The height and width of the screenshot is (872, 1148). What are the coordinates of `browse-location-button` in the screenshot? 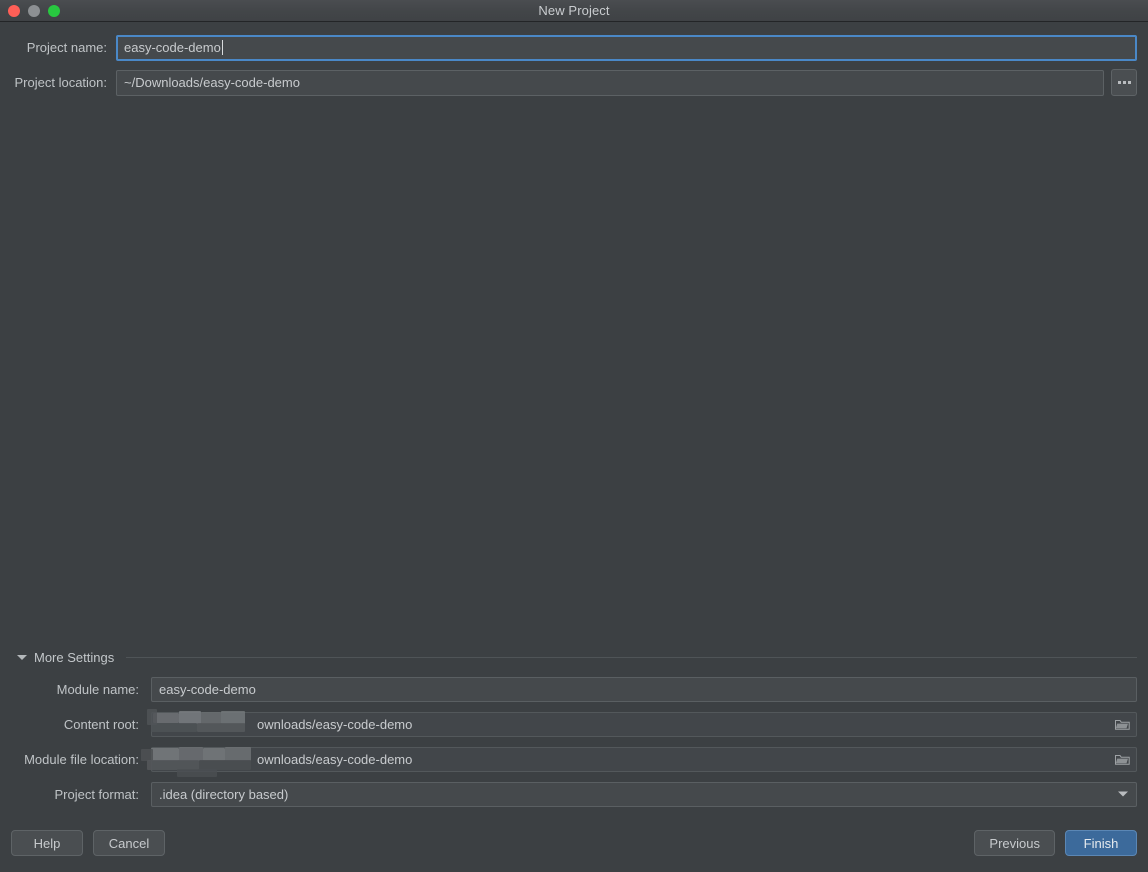 It's located at (1124, 82).